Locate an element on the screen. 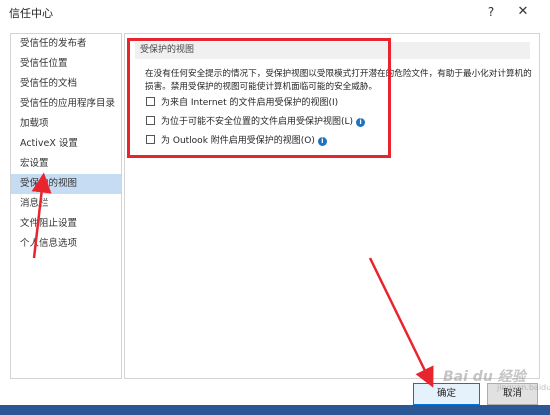  sidebar-item-trusted-publishers: 受信任的发布者 is located at coordinates (66, 44).